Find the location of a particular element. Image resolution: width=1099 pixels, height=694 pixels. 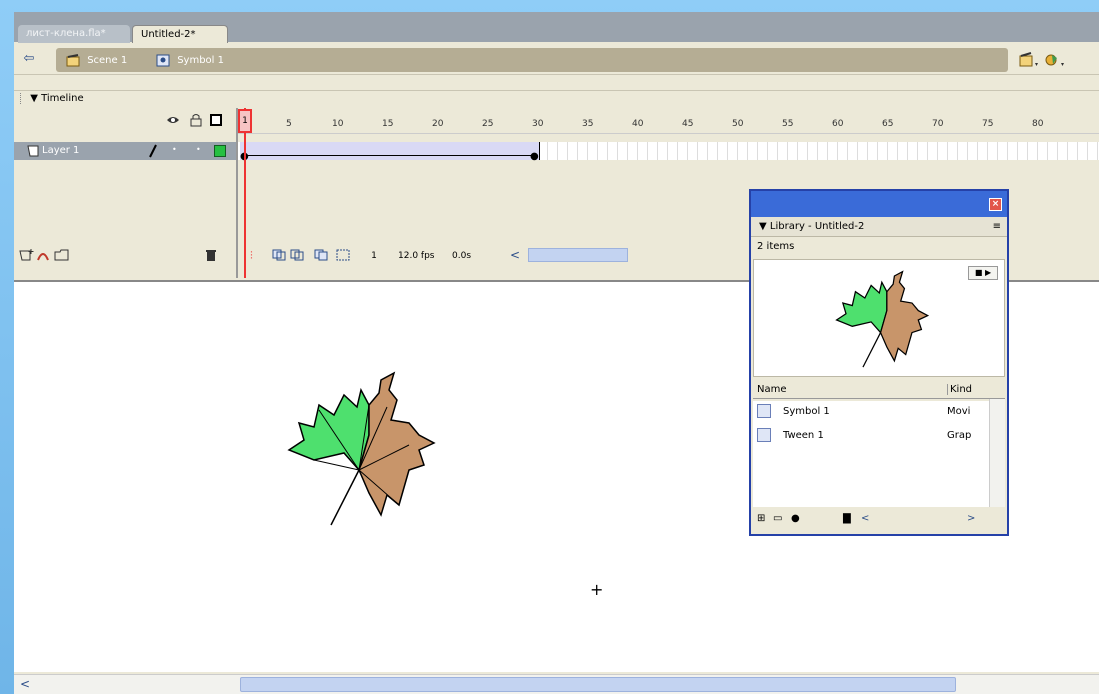

breadcrumb: Scene 1 Symbol 1 is located at coordinates (532, 60).